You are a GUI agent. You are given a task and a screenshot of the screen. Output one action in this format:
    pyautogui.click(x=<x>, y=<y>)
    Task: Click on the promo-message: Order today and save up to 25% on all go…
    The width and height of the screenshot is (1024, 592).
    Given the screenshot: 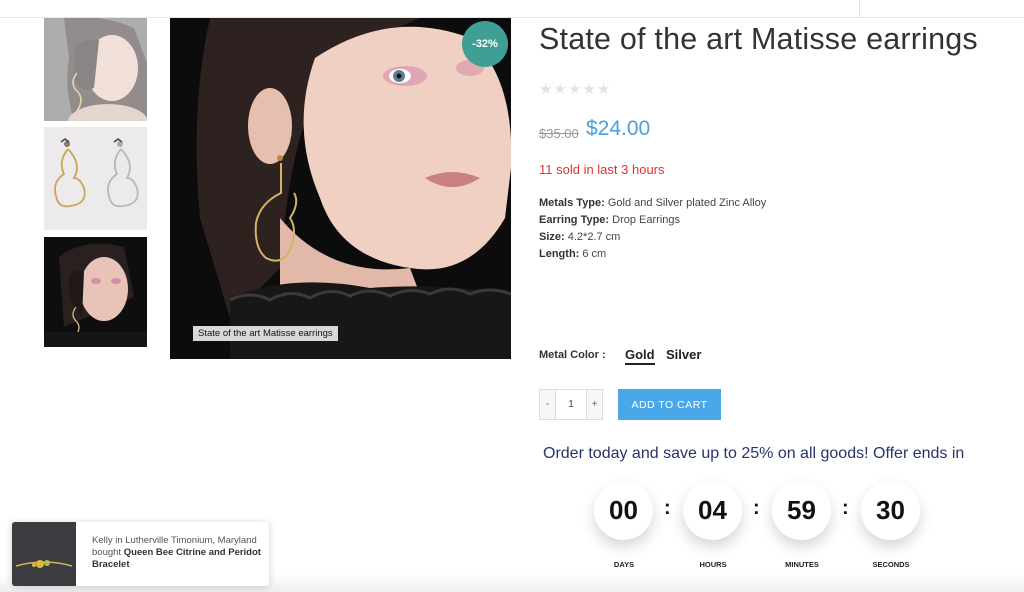 What is the action you would take?
    pyautogui.click(x=754, y=453)
    